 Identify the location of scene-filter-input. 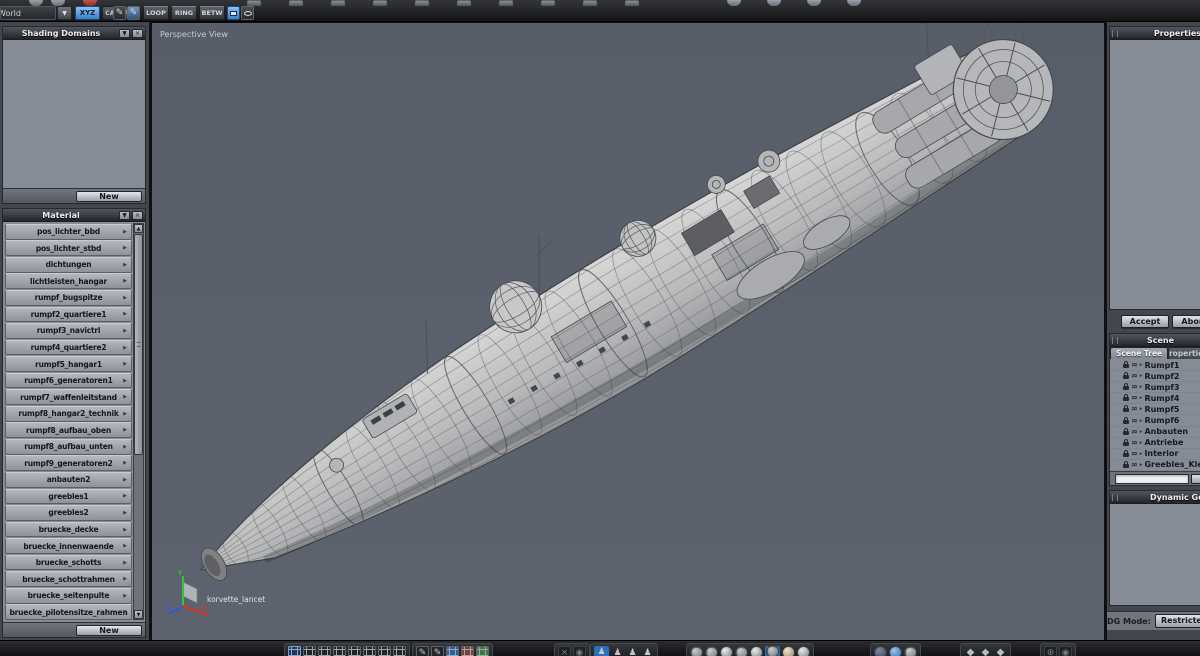
(1152, 479).